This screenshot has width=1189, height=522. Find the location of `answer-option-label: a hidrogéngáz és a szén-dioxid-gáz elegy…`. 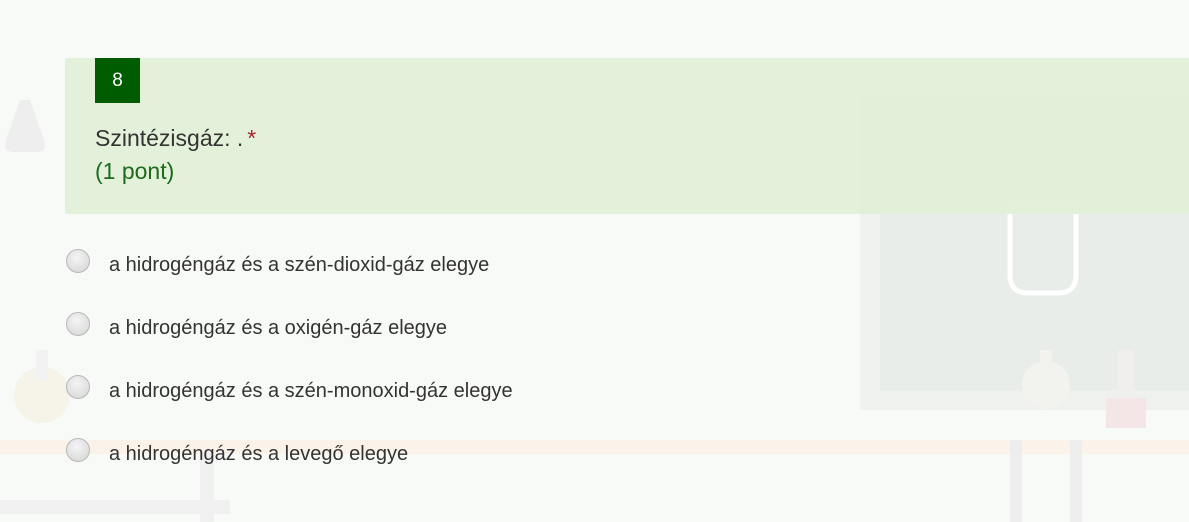

answer-option-label: a hidrogéngáz és a szén-dioxid-gáz elegy… is located at coordinates (299, 265).